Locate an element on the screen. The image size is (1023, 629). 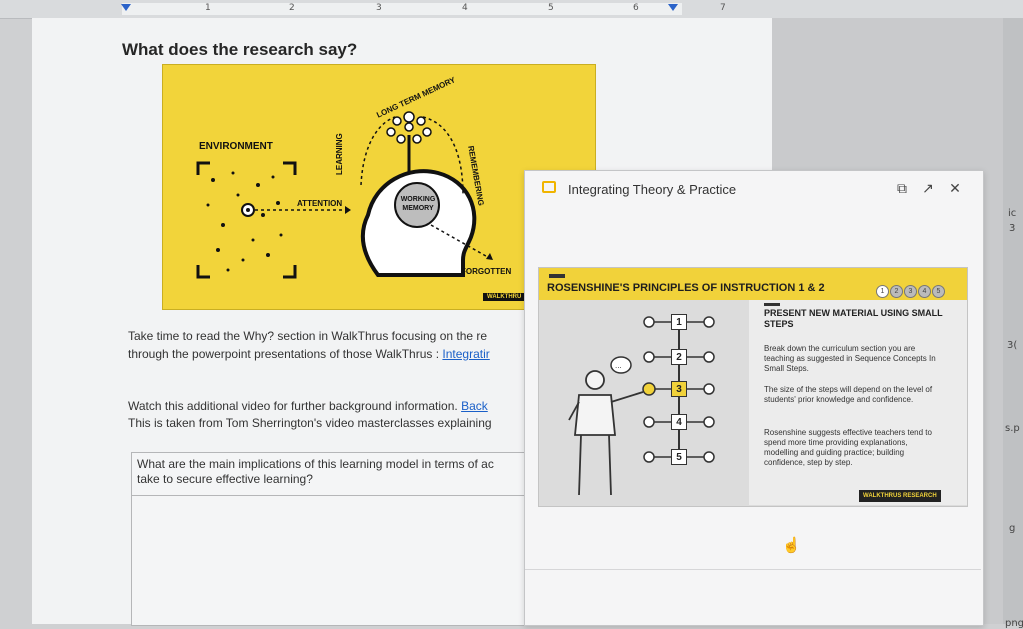
principle-dot: 2 is located at coordinates (896, 291).